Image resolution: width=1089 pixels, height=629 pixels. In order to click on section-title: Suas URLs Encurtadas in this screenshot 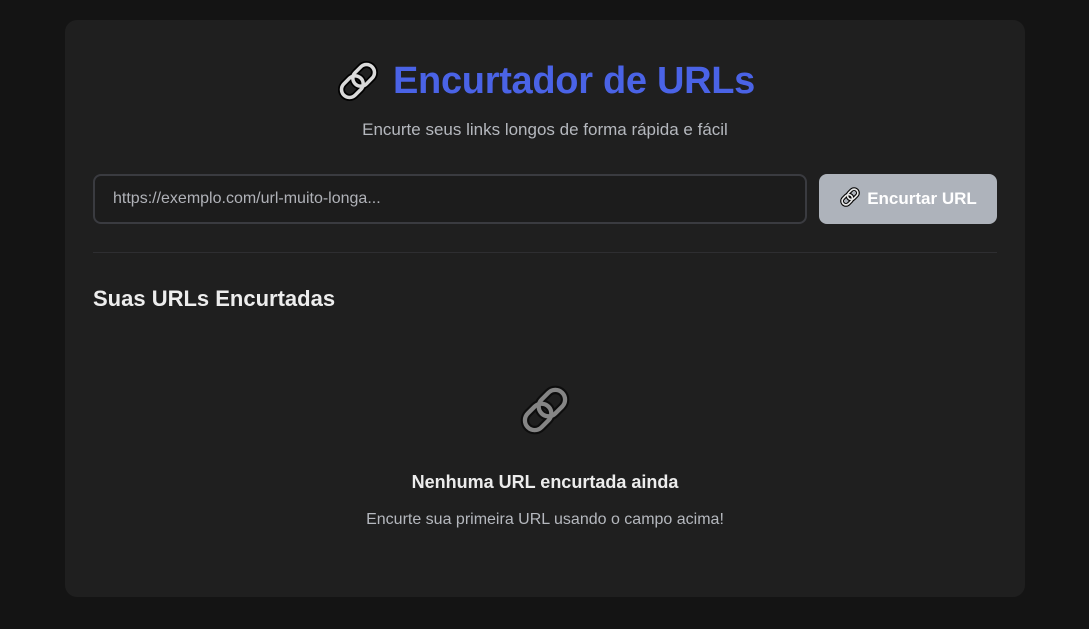, I will do `click(214, 298)`.